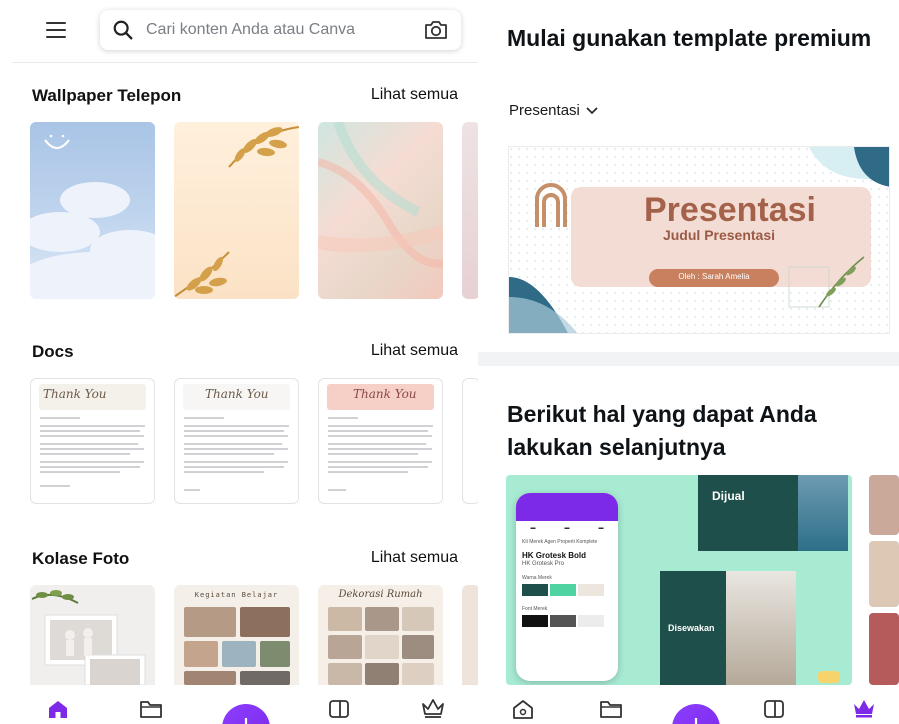 The width and height of the screenshot is (899, 724). What do you see at coordinates (380, 635) in the screenshot?
I see `collage-thumbnail: Dekorasi Rumah` at bounding box center [380, 635].